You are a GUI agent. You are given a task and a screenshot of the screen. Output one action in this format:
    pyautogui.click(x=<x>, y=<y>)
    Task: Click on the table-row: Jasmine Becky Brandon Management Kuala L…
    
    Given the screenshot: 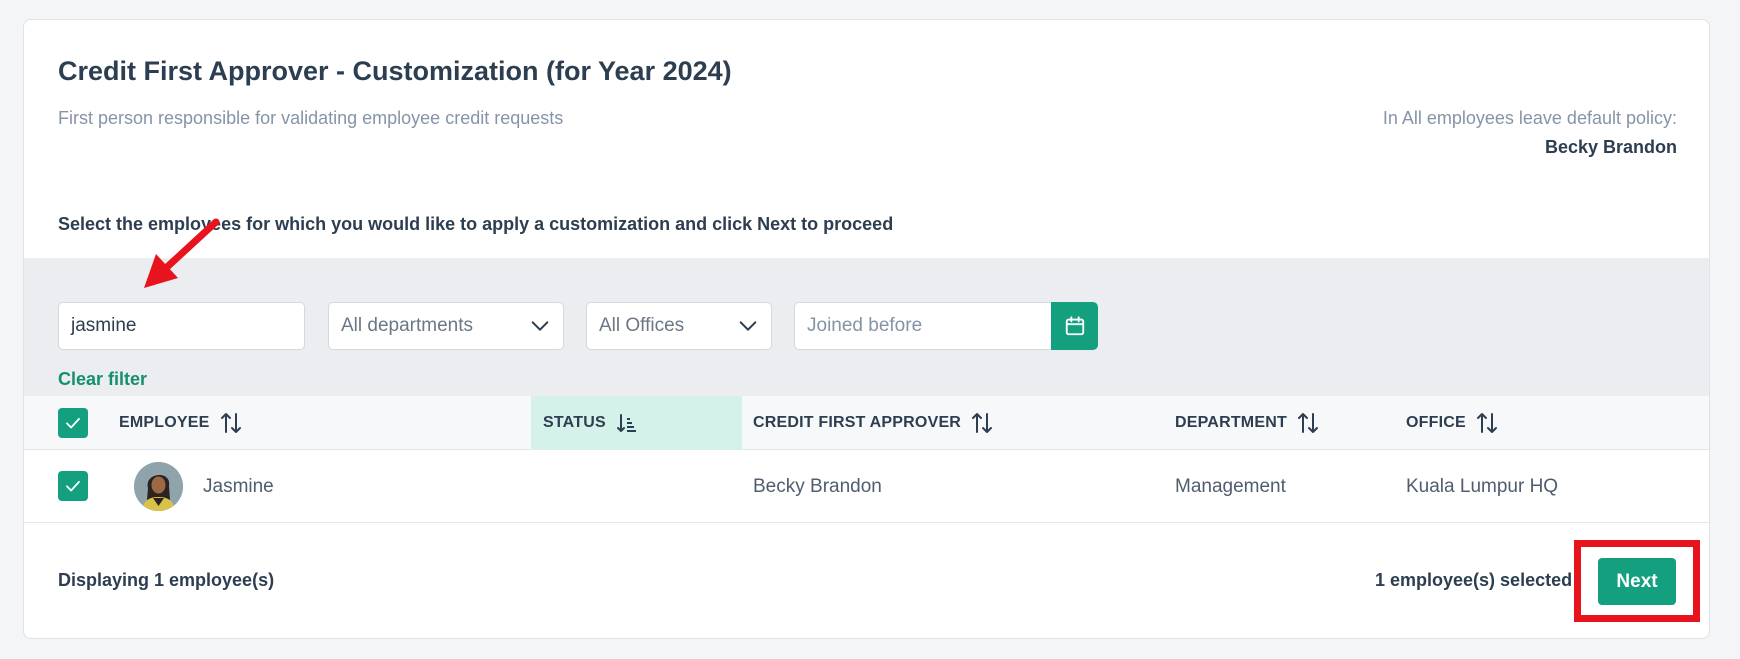 What is the action you would take?
    pyautogui.click(x=866, y=486)
    